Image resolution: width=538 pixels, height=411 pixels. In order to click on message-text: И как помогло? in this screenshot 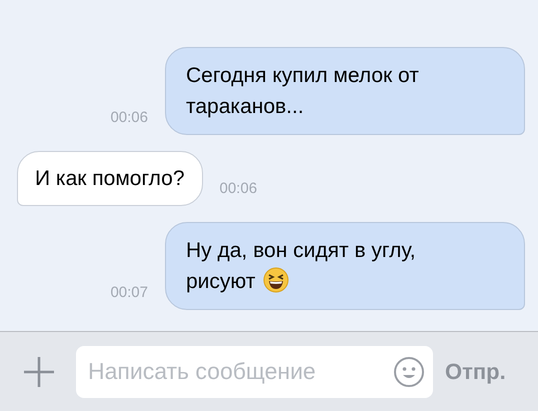, I will do `click(109, 179)`.